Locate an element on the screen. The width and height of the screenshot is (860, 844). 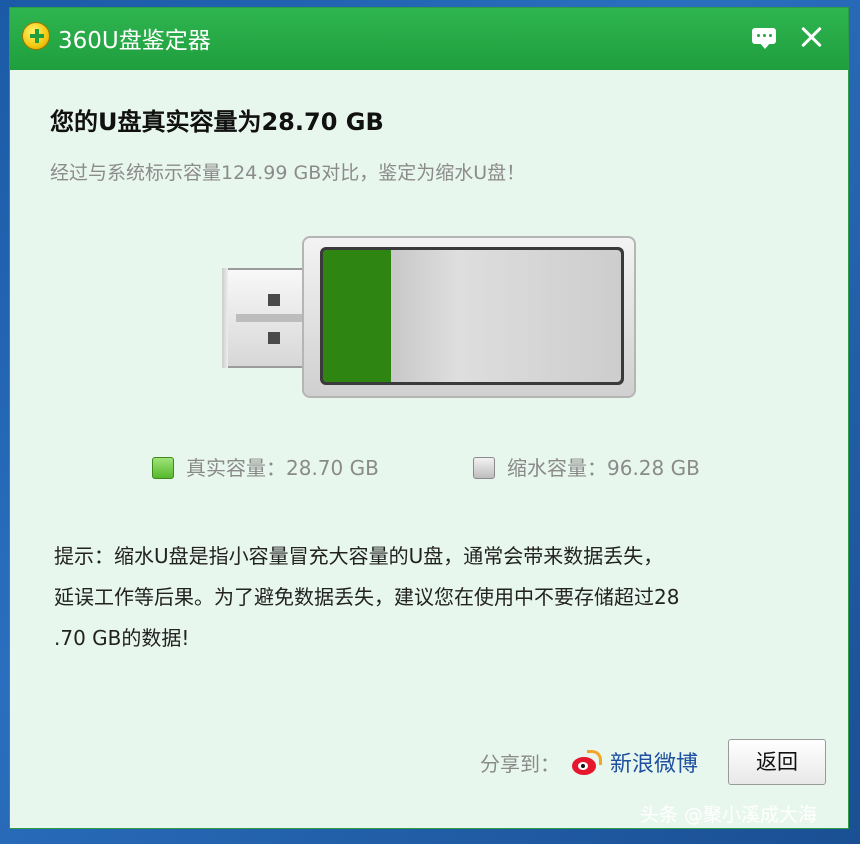
usb-capacity-illustration is located at coordinates (426, 319).